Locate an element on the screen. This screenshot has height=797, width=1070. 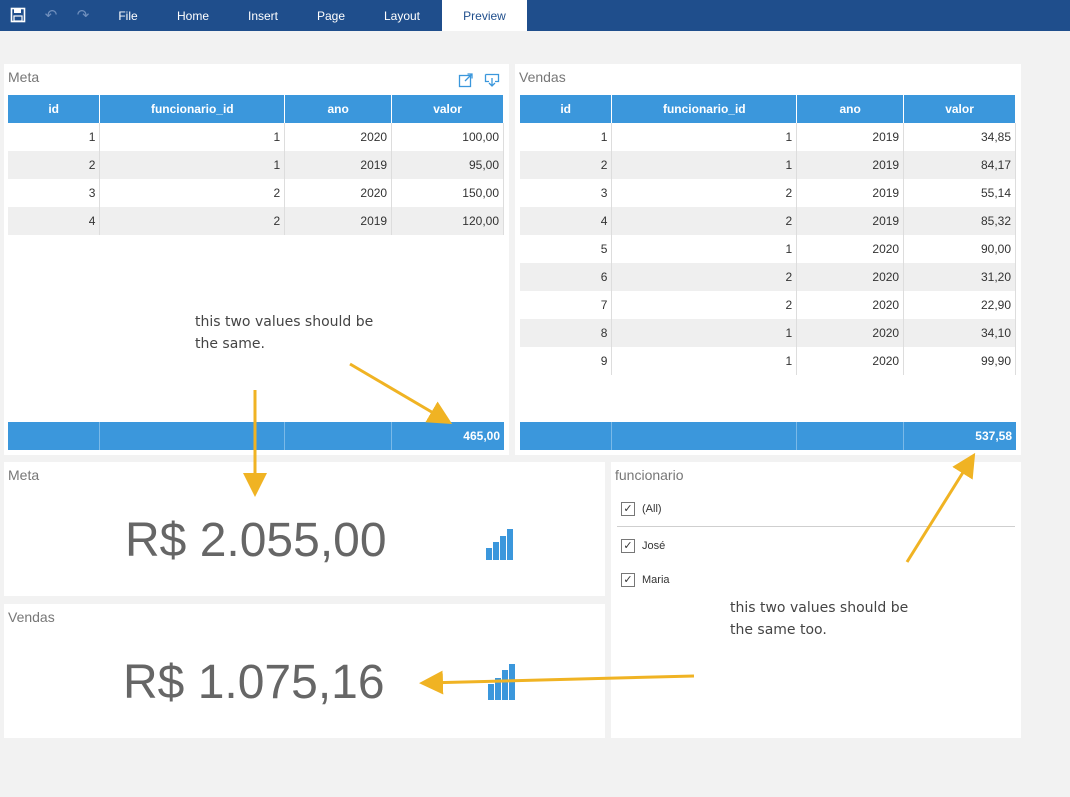
filter-title: funcionario is located at coordinates (649, 475).